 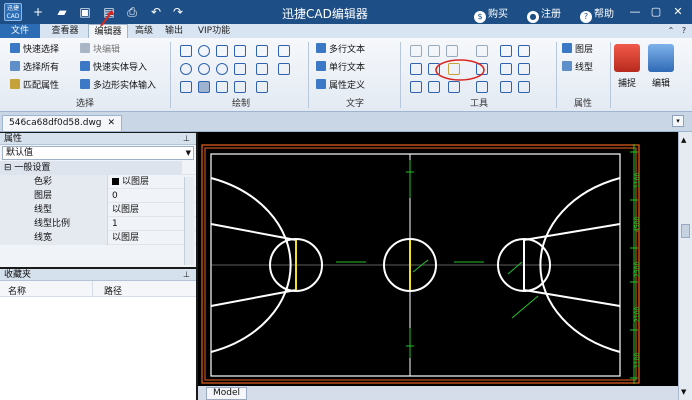 What do you see at coordinates (454, 87) in the screenshot?
I see `erase-tool-icon` at bounding box center [454, 87].